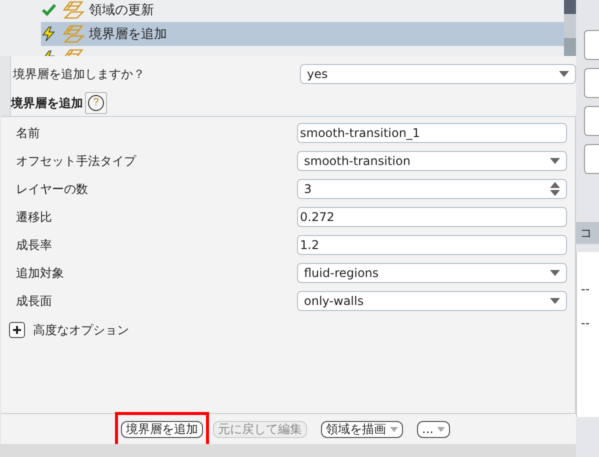  I want to click on advanced-options-label: 高度なオプション, so click(80, 330).